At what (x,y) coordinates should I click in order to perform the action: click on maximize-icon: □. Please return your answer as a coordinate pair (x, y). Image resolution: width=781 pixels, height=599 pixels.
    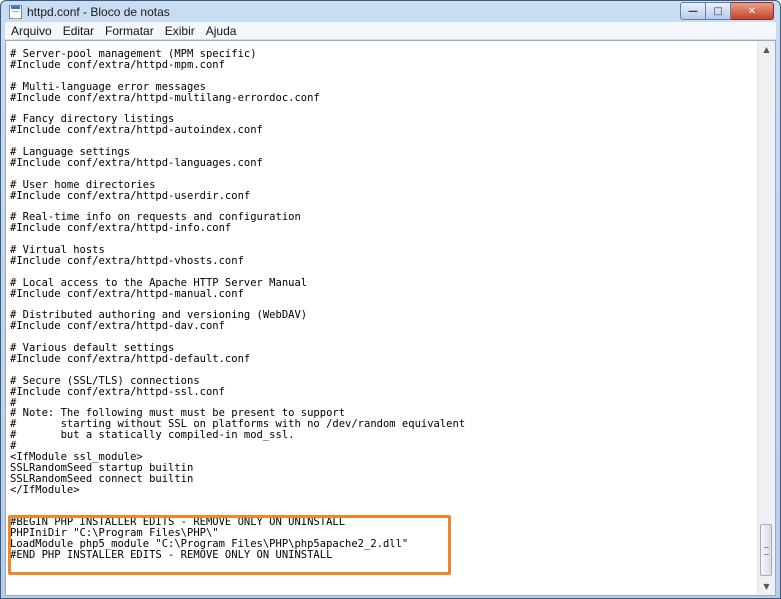
    Looking at the image, I should click on (718, 11).